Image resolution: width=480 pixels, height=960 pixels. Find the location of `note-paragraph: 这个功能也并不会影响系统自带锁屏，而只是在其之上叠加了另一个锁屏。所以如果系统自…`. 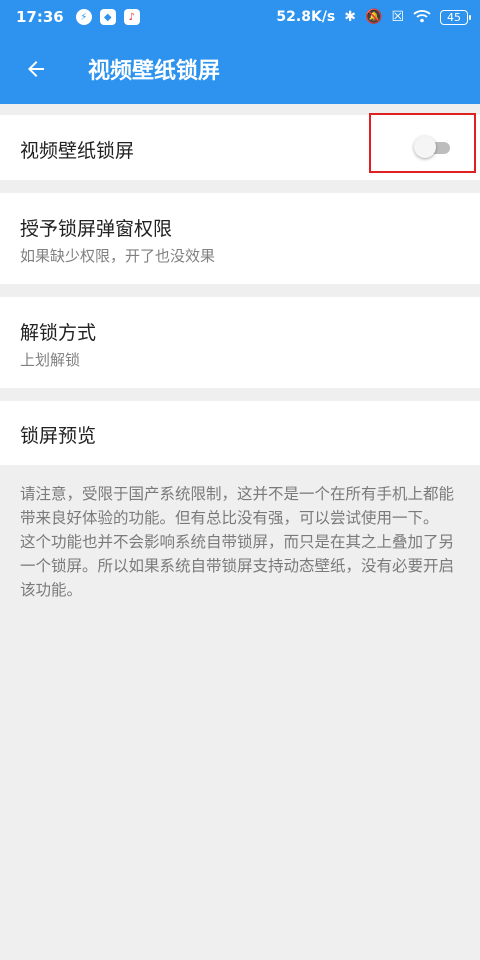

note-paragraph: 这个功能也并不会影响系统自带锁屏，而只是在其之上叠加了另一个锁屏。所以如果系统自… is located at coordinates (237, 566).